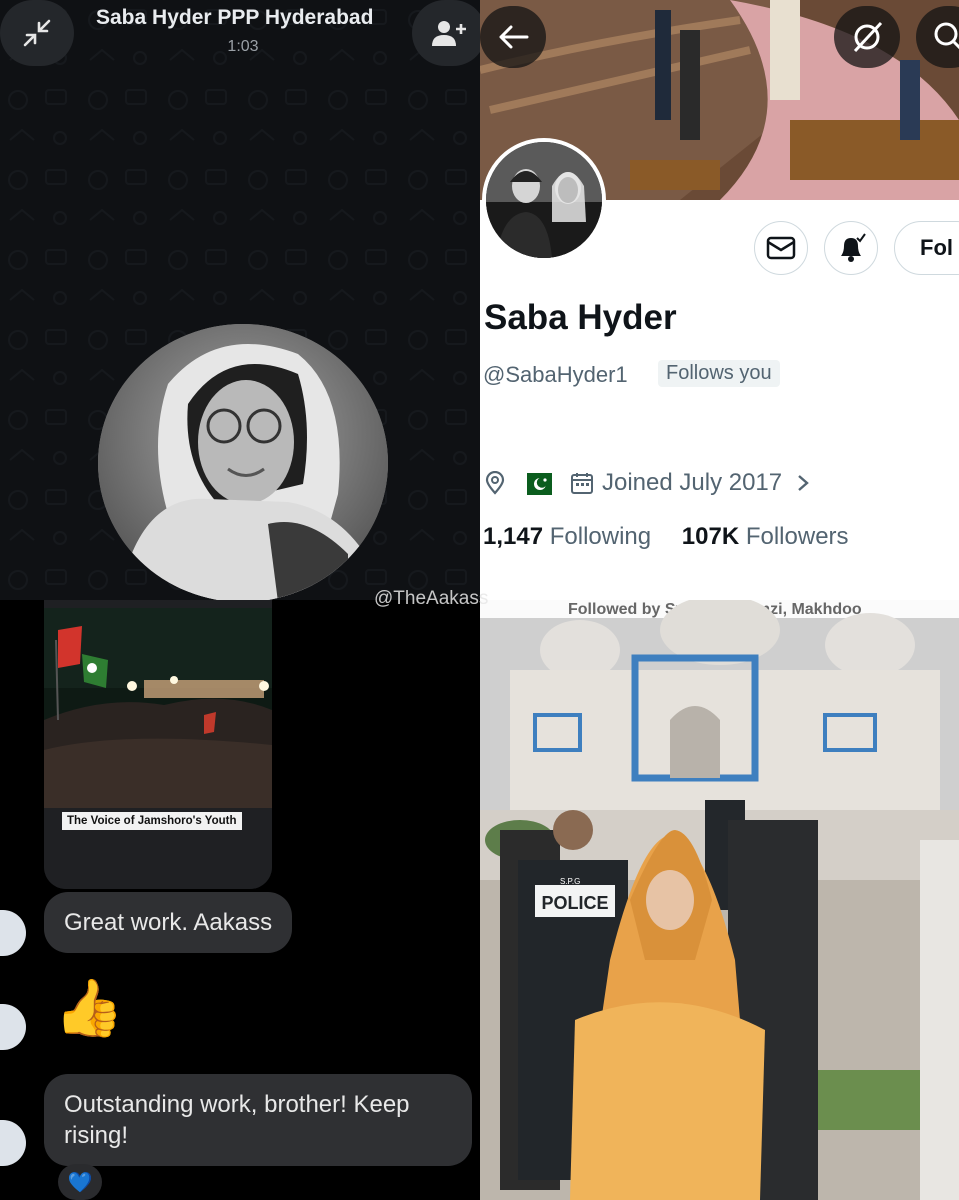 The width and height of the screenshot is (959, 1200). What do you see at coordinates (692, 482) in the screenshot?
I see `joined-date: Joined July 2017` at bounding box center [692, 482].